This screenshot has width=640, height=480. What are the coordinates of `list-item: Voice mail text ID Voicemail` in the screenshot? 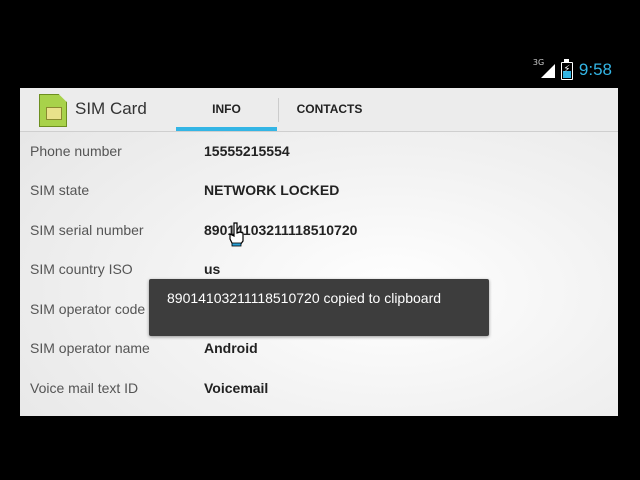 It's located at (319, 389).